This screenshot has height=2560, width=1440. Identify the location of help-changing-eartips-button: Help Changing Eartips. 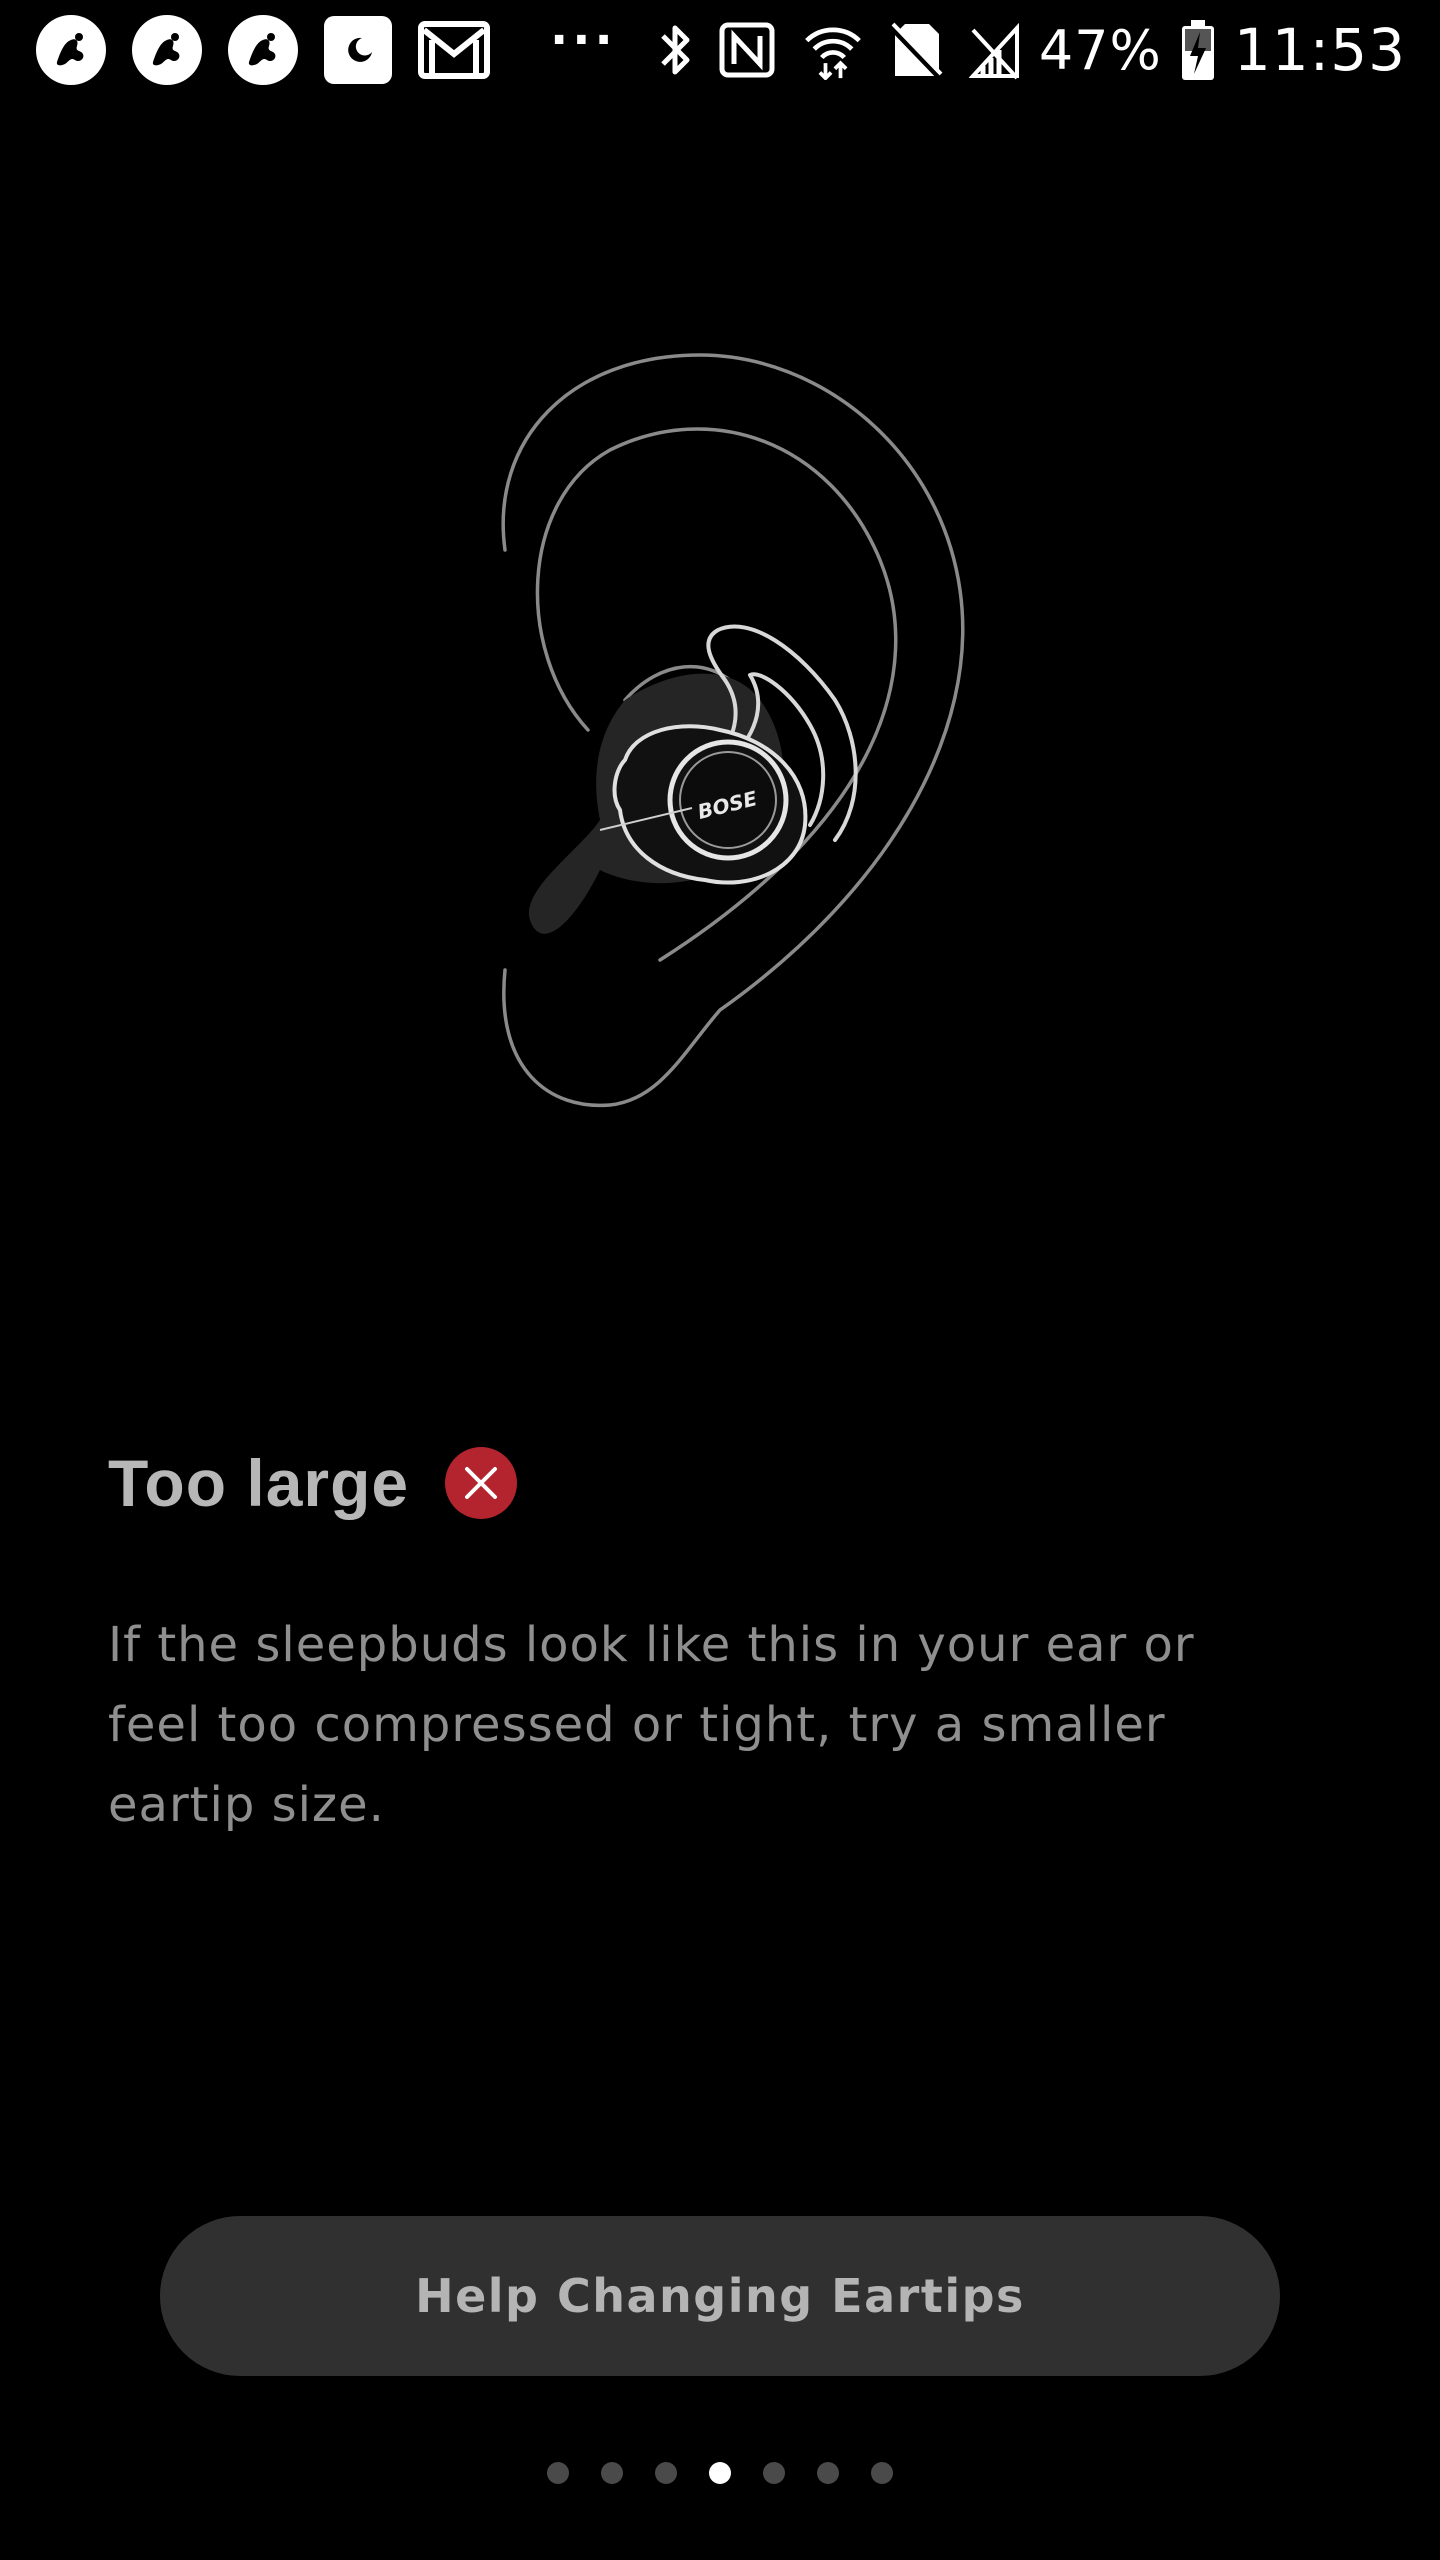
(720, 2296).